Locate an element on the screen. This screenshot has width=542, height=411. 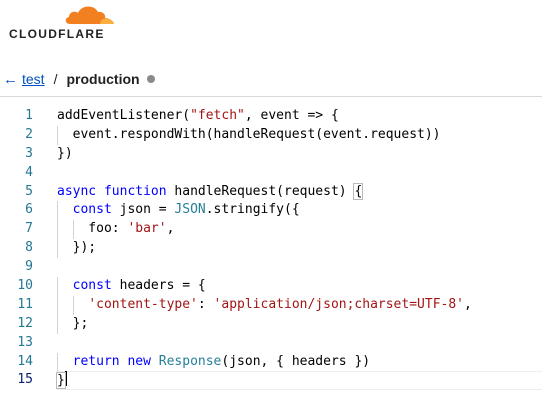
header-divider is located at coordinates (271, 96).